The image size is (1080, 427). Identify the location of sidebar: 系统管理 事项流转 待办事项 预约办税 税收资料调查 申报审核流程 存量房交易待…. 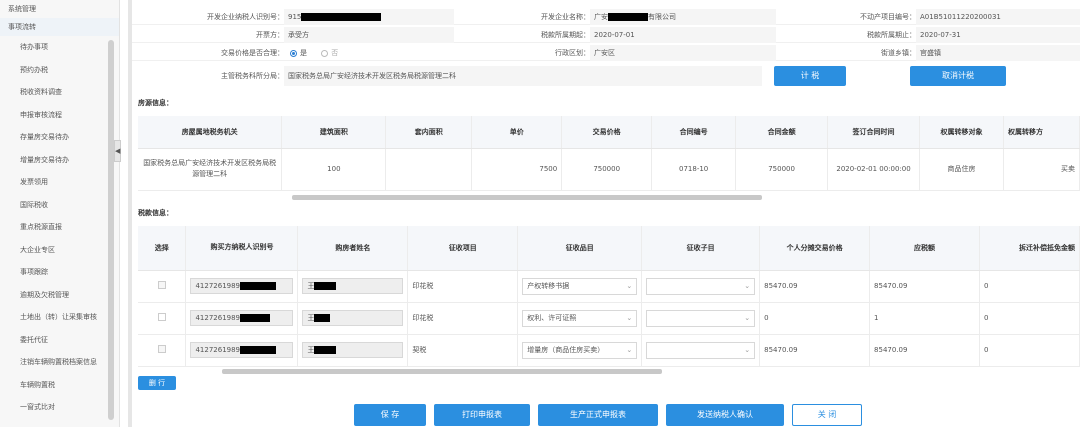
(60, 213).